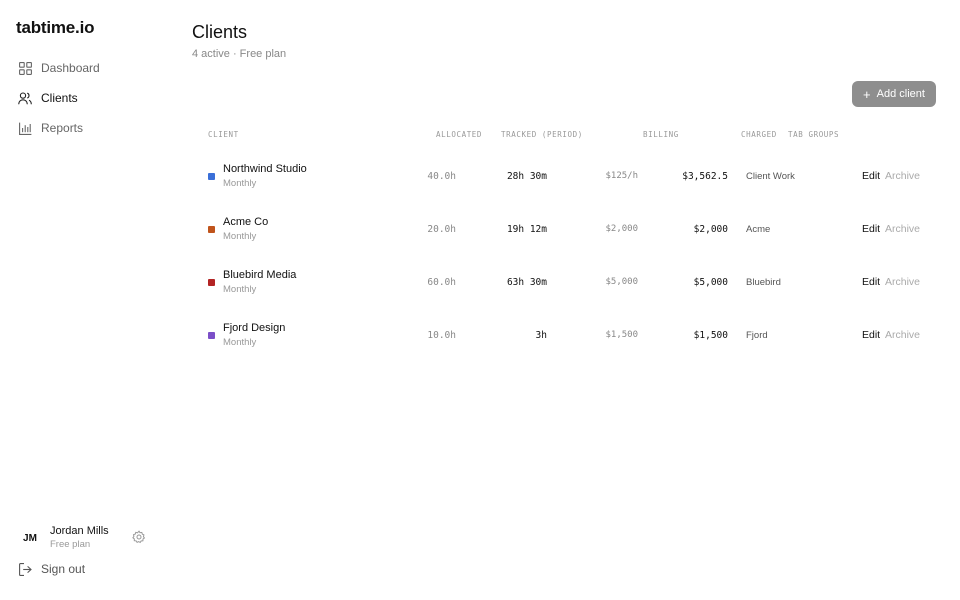 This screenshot has width=960, height=600. What do you see at coordinates (661, 134) in the screenshot?
I see `column-header-billing: BILLING` at bounding box center [661, 134].